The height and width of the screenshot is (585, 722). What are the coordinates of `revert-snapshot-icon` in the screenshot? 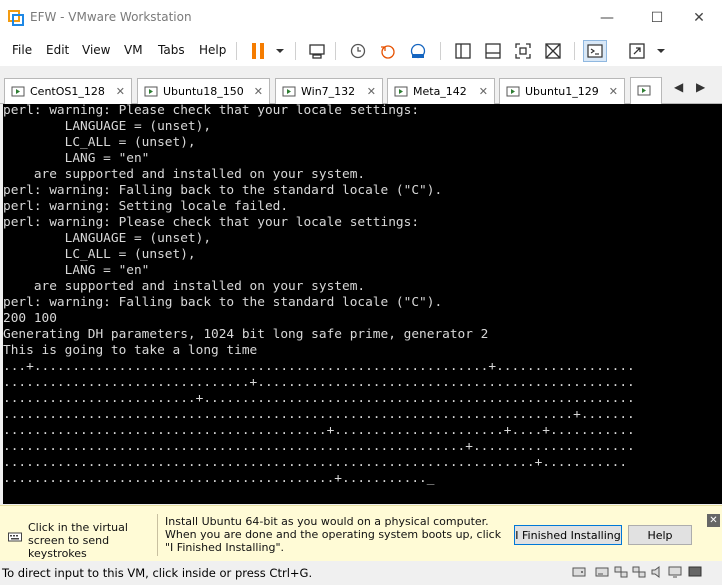 It's located at (388, 51).